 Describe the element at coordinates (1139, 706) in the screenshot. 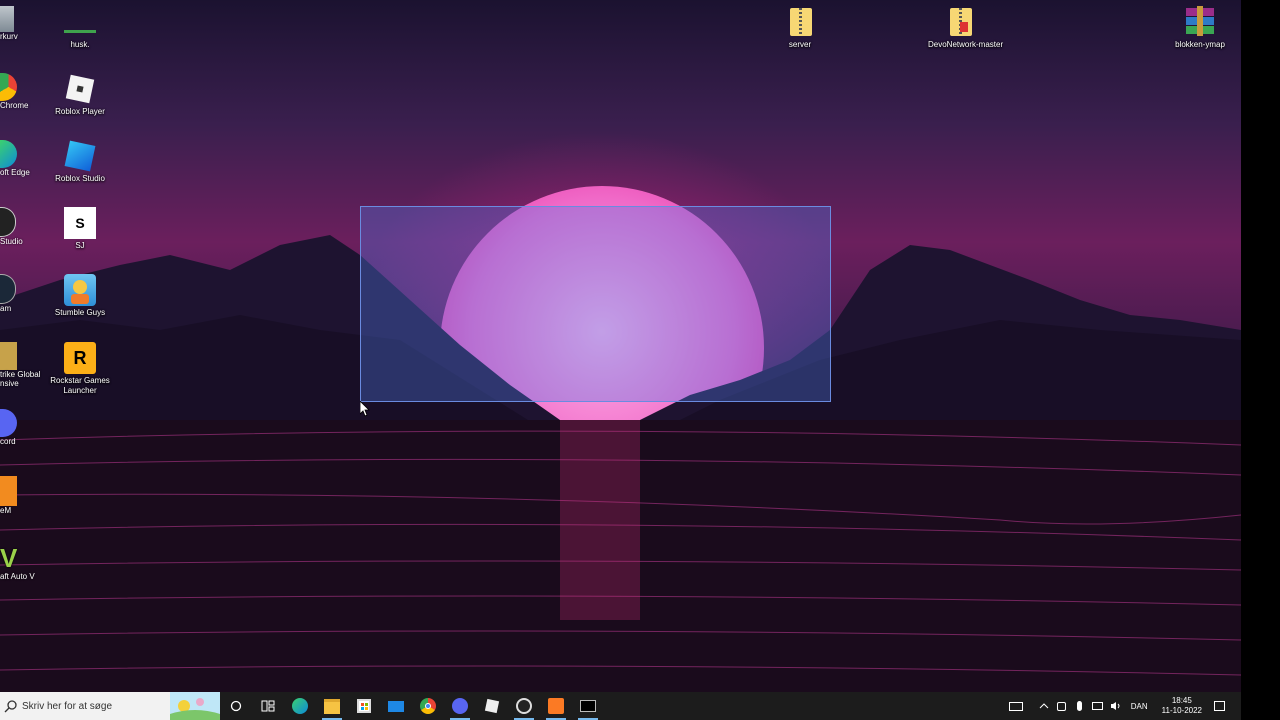

I see `language-indicator: DAN` at that location.